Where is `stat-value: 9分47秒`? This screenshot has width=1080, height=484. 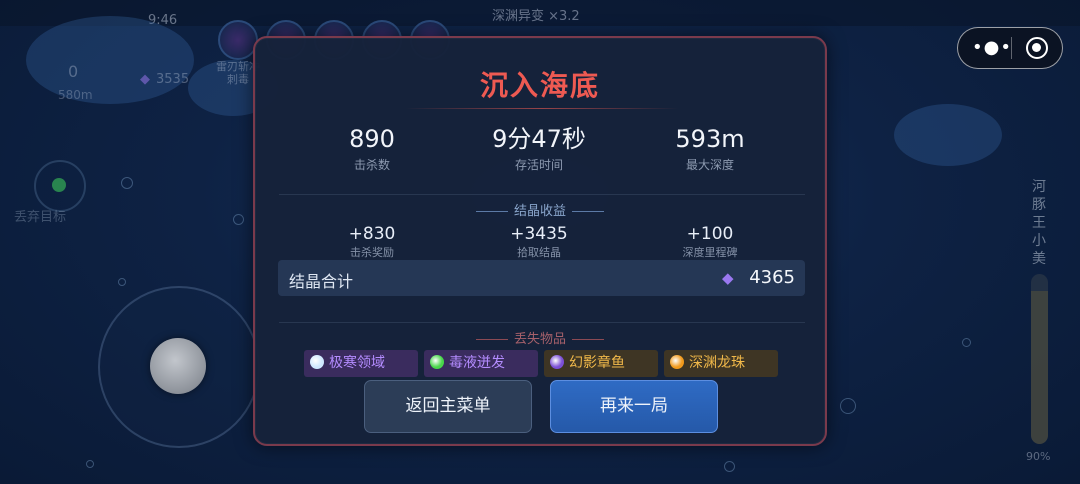
stat-value: 9分47秒 is located at coordinates (539, 139).